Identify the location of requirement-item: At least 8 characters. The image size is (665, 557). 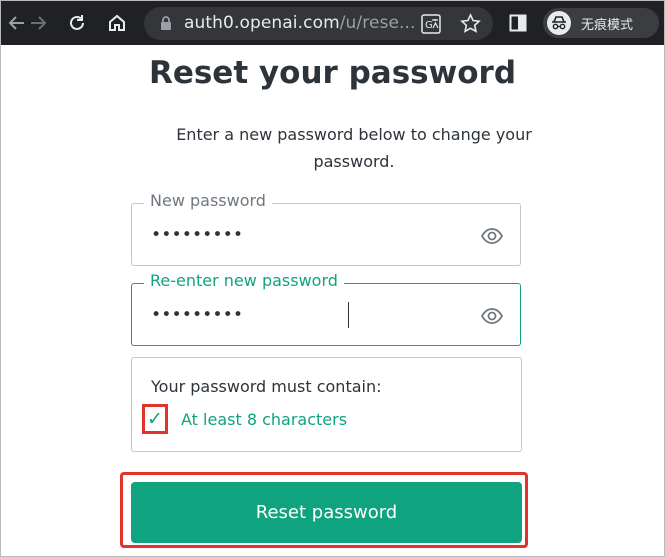
(264, 419).